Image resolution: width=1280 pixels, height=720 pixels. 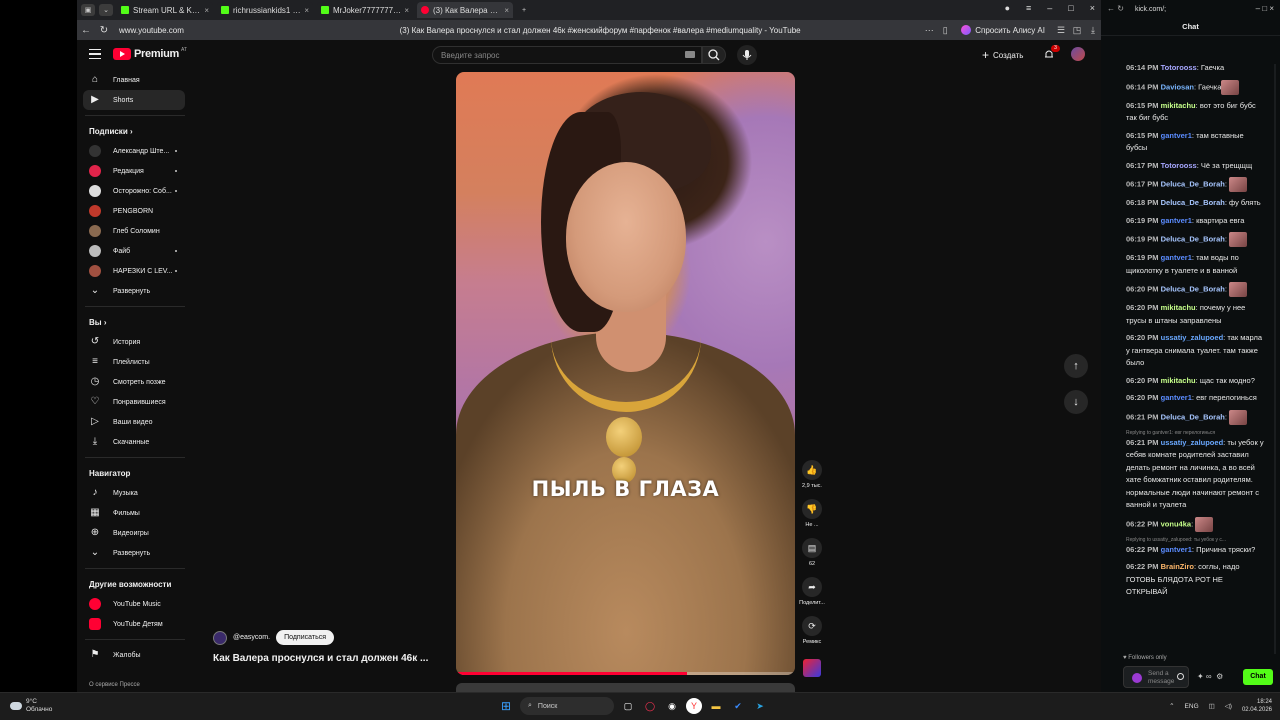 What do you see at coordinates (465, 10) in the screenshot?
I see `tab-youtube: (3) Как Валера прос ×` at bounding box center [465, 10].